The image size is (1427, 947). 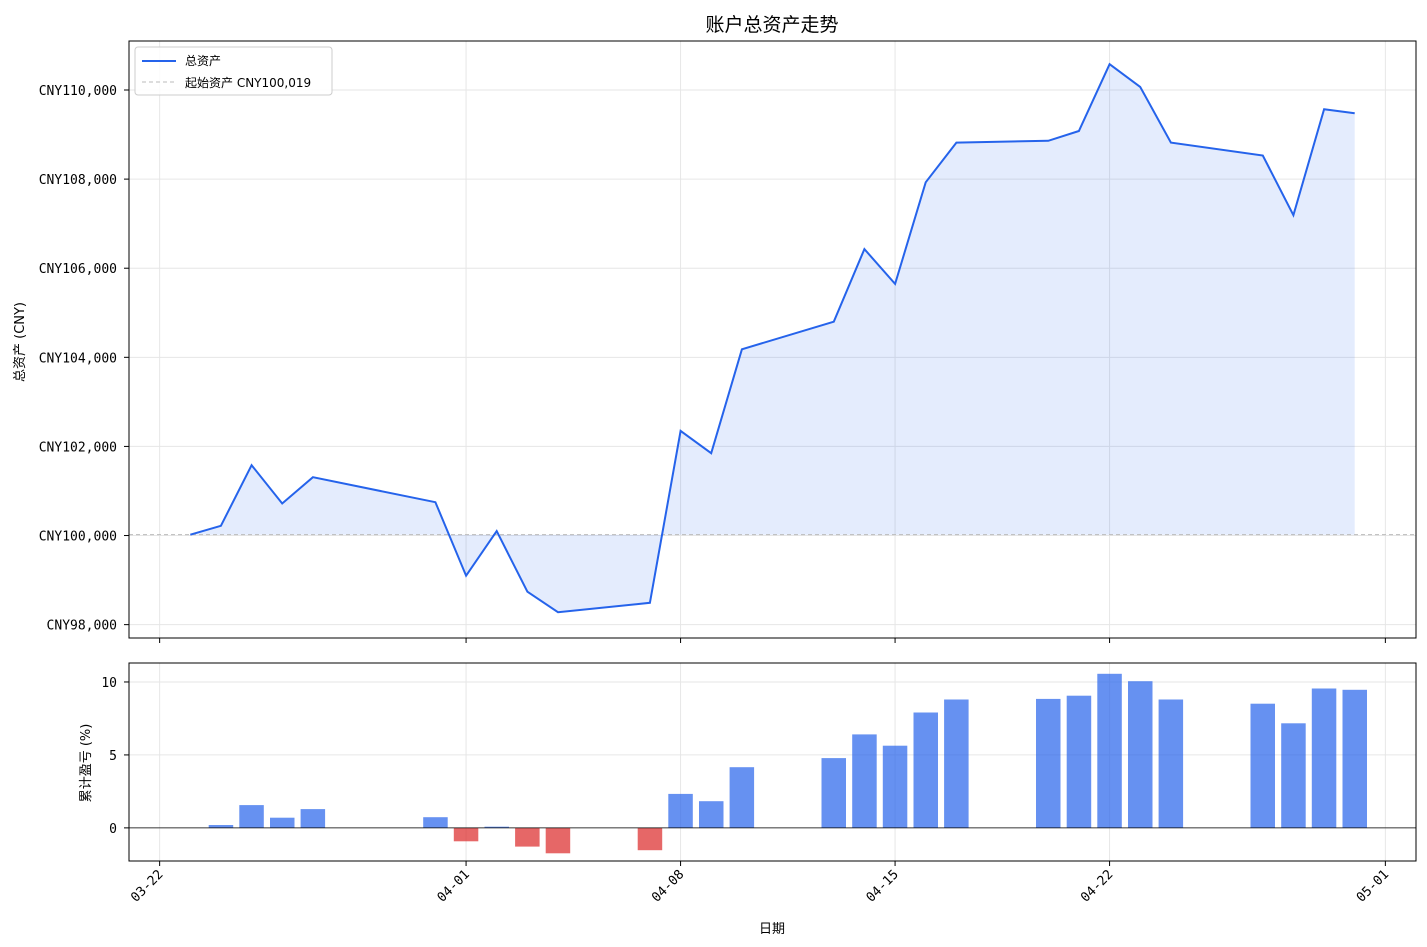 I want to click on chart-title: 账户总资产走势, so click(x=771, y=25).